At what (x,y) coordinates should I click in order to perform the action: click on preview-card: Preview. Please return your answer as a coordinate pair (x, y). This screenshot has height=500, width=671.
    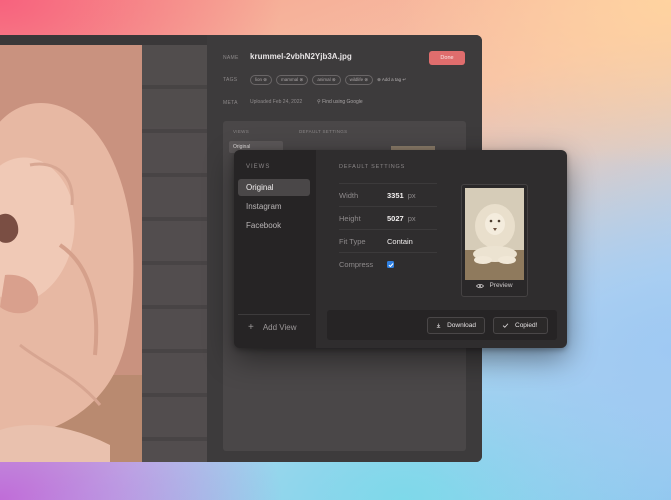
    Looking at the image, I should click on (494, 240).